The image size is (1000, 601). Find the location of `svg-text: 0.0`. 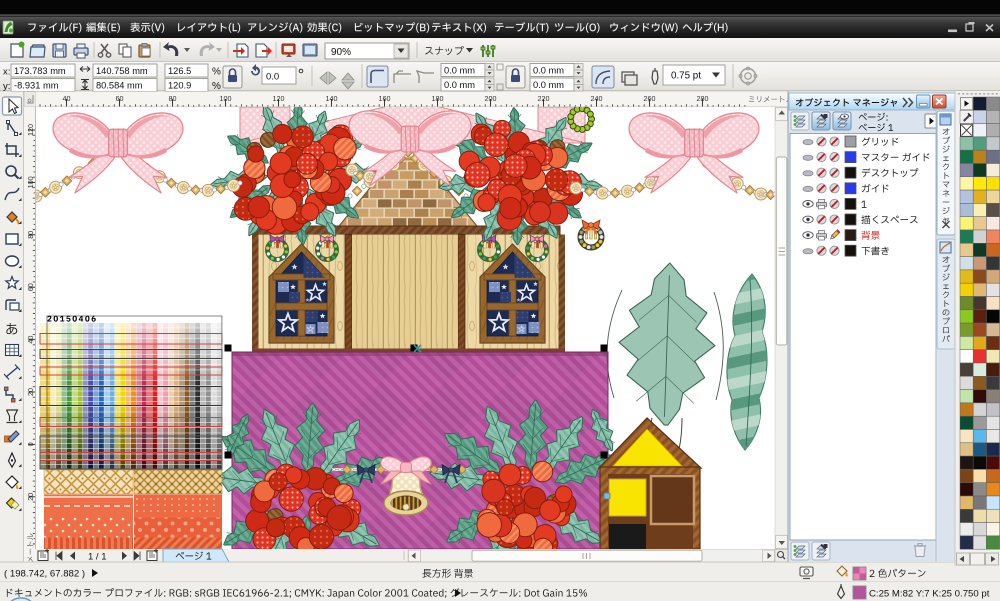

svg-text: 0.0 is located at coordinates (272, 77).